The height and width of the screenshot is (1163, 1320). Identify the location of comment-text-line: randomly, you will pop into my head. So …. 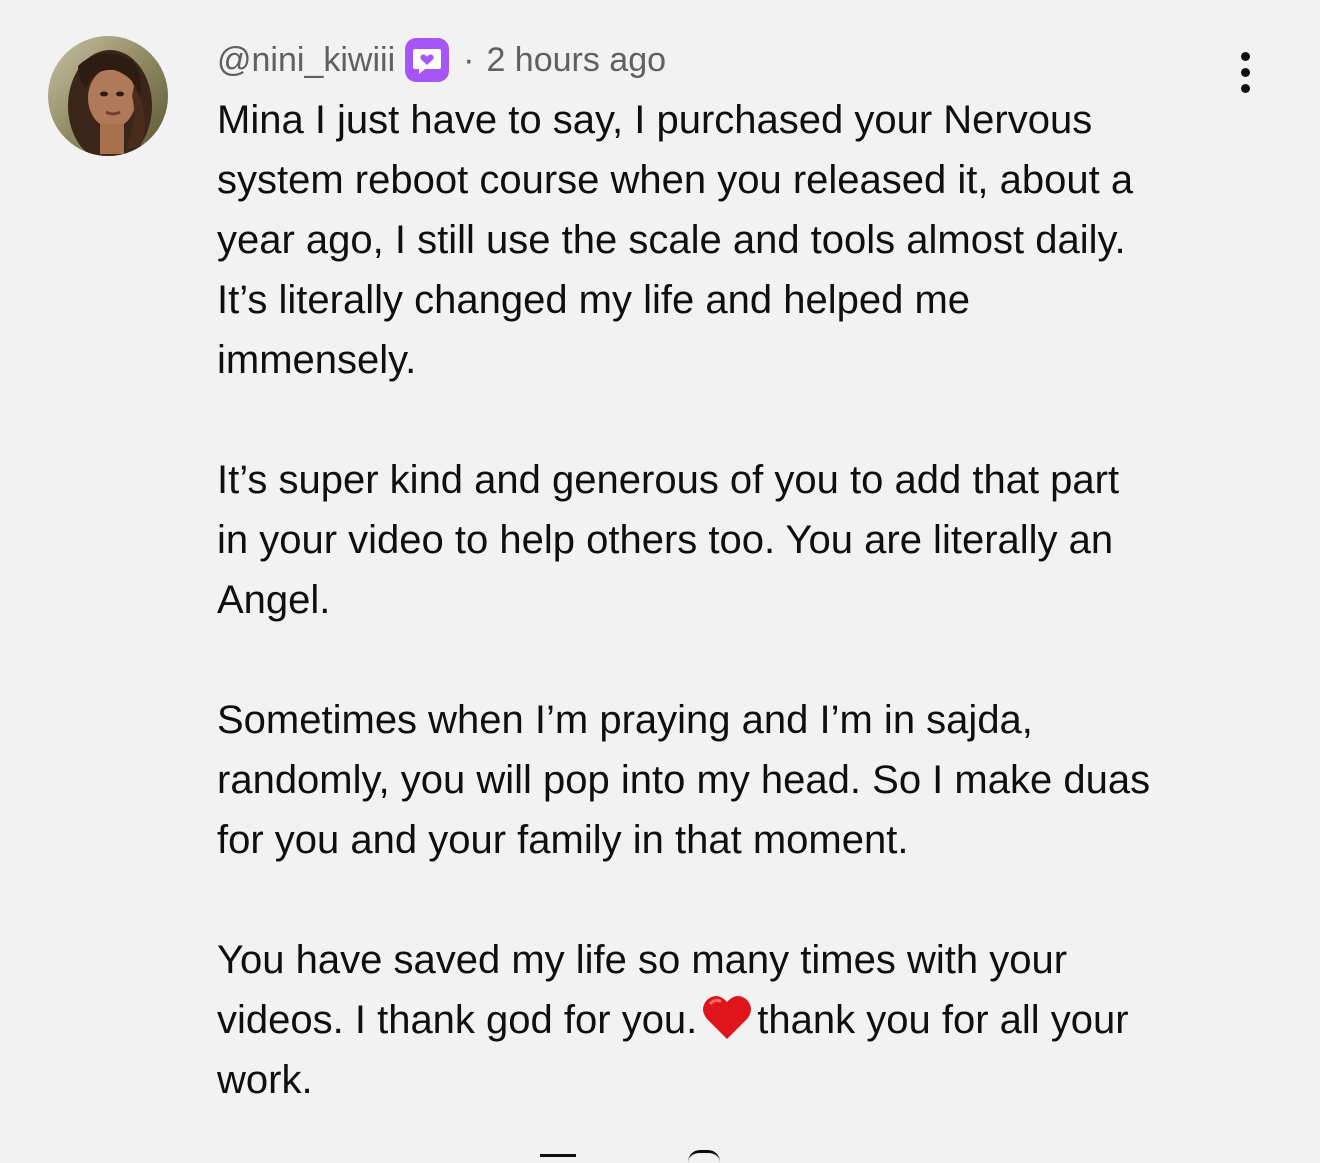
(684, 780).